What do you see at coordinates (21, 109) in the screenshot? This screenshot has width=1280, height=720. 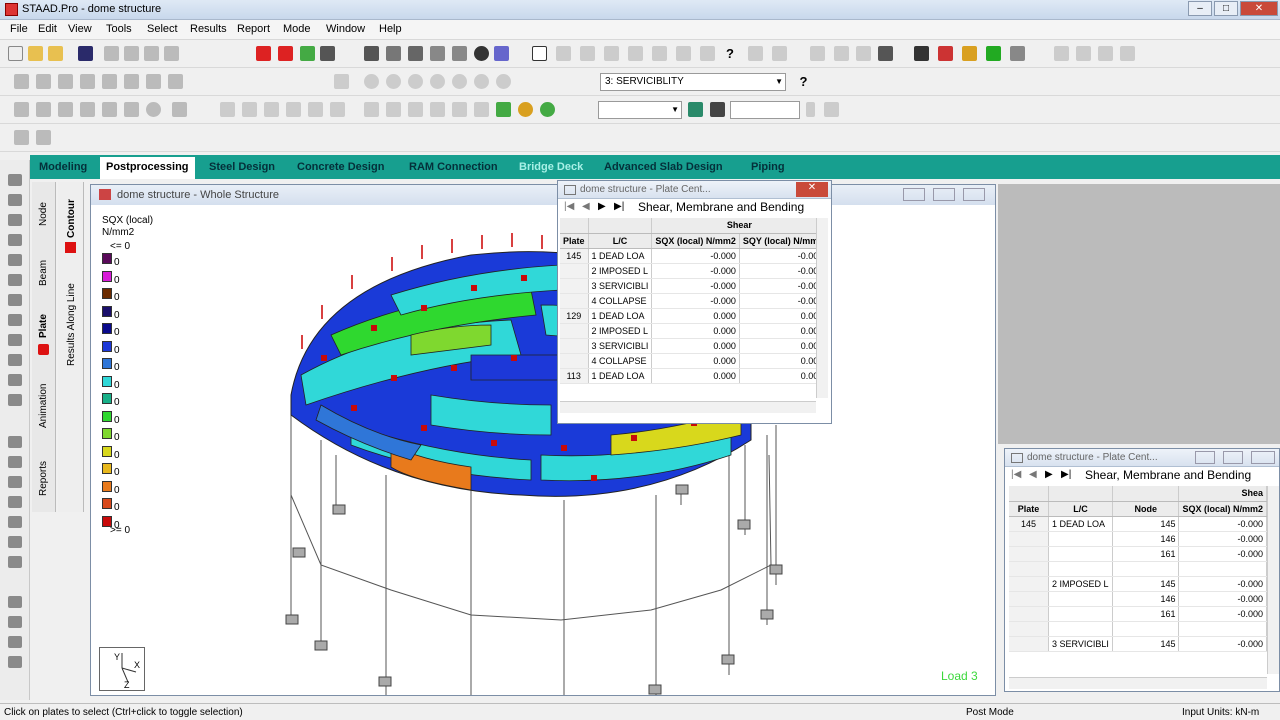 I see `structure-view-icon-a` at bounding box center [21, 109].